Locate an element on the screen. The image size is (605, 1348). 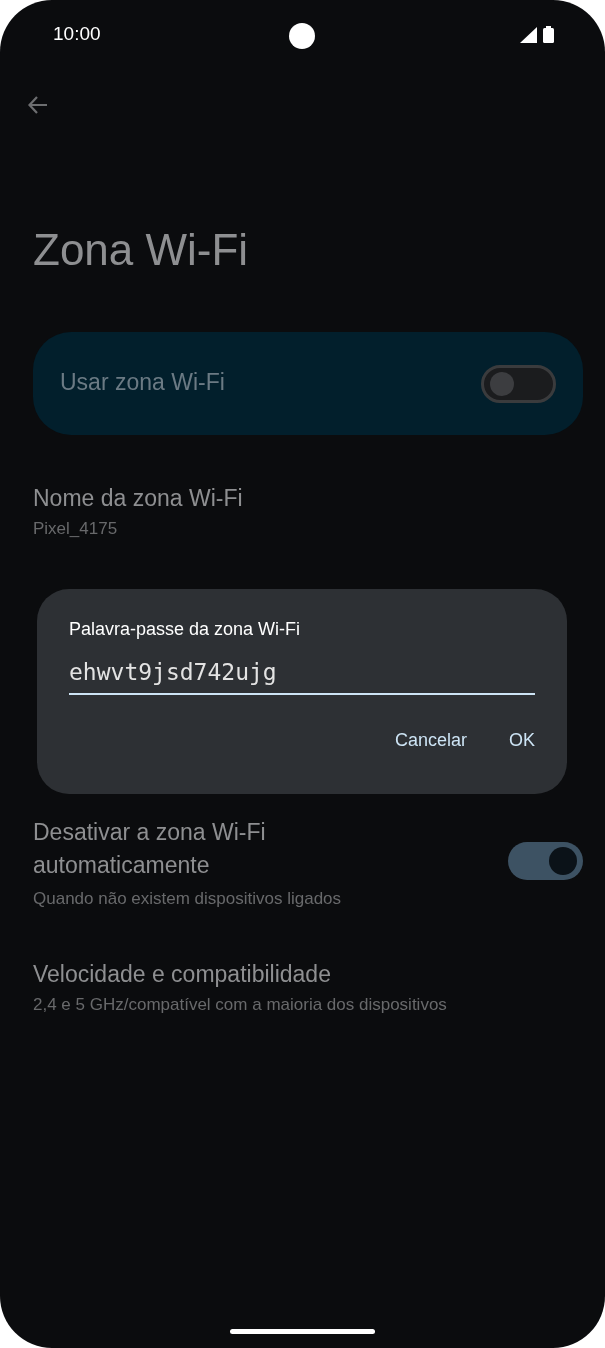
setting-subtitle: Pixel_4175 is located at coordinates (76, 529).